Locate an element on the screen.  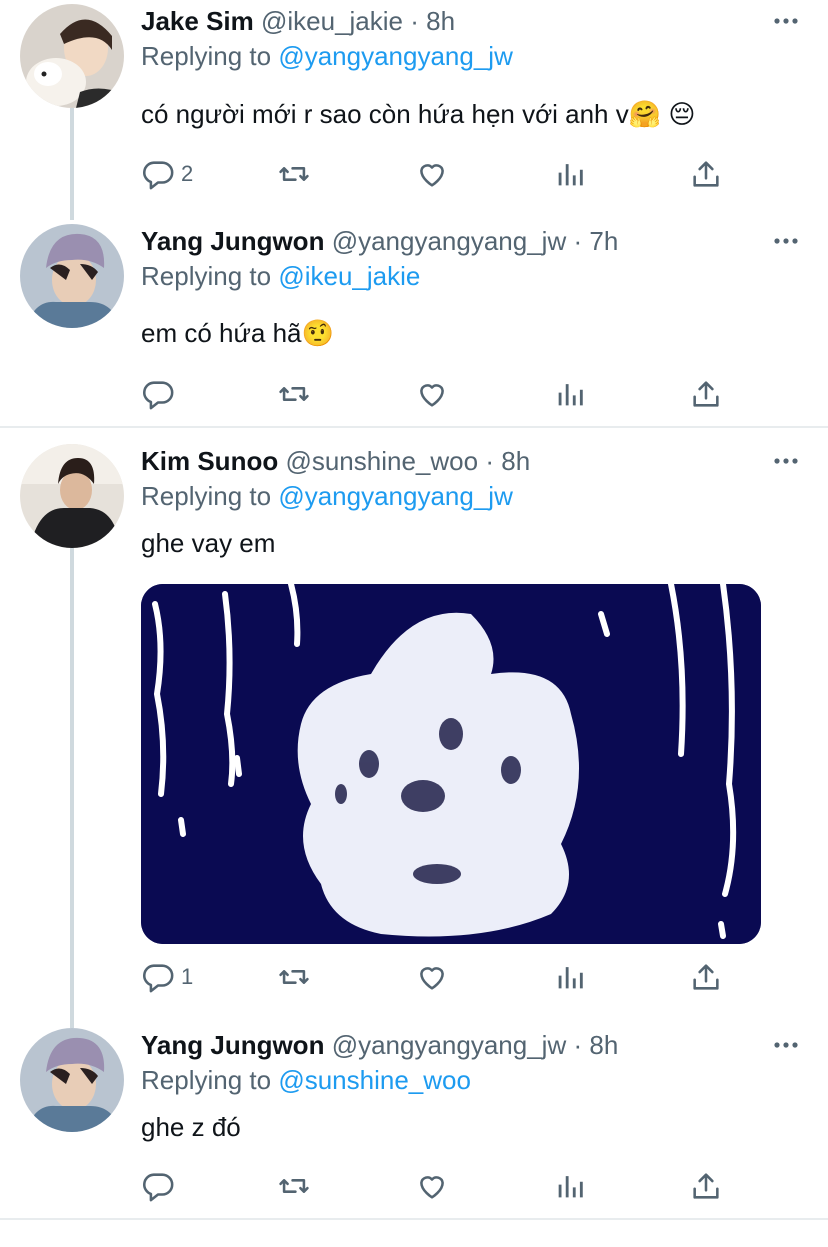
tweet-text: ghe vay em is located at coordinates (208, 543).